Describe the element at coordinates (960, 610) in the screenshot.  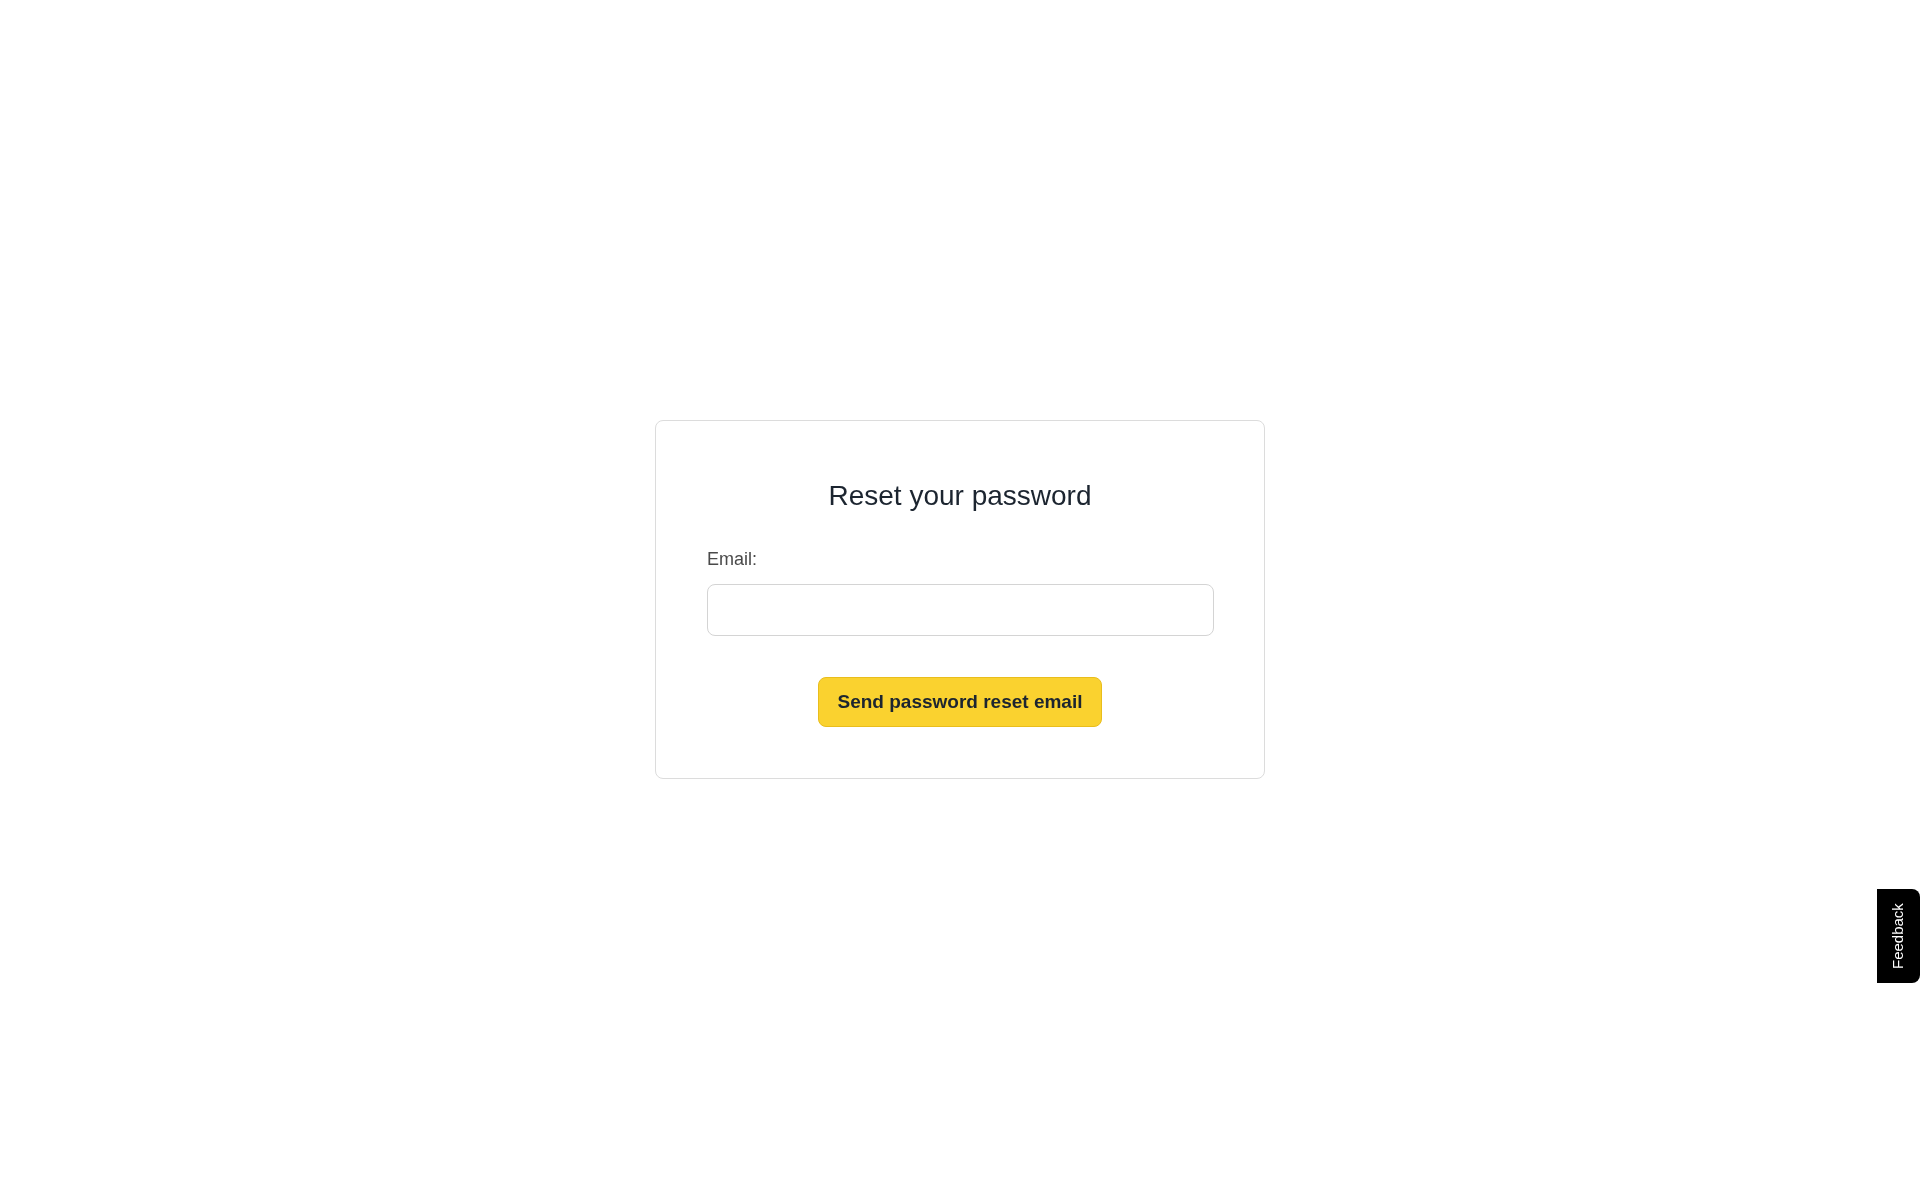
I see `email-input-field` at that location.